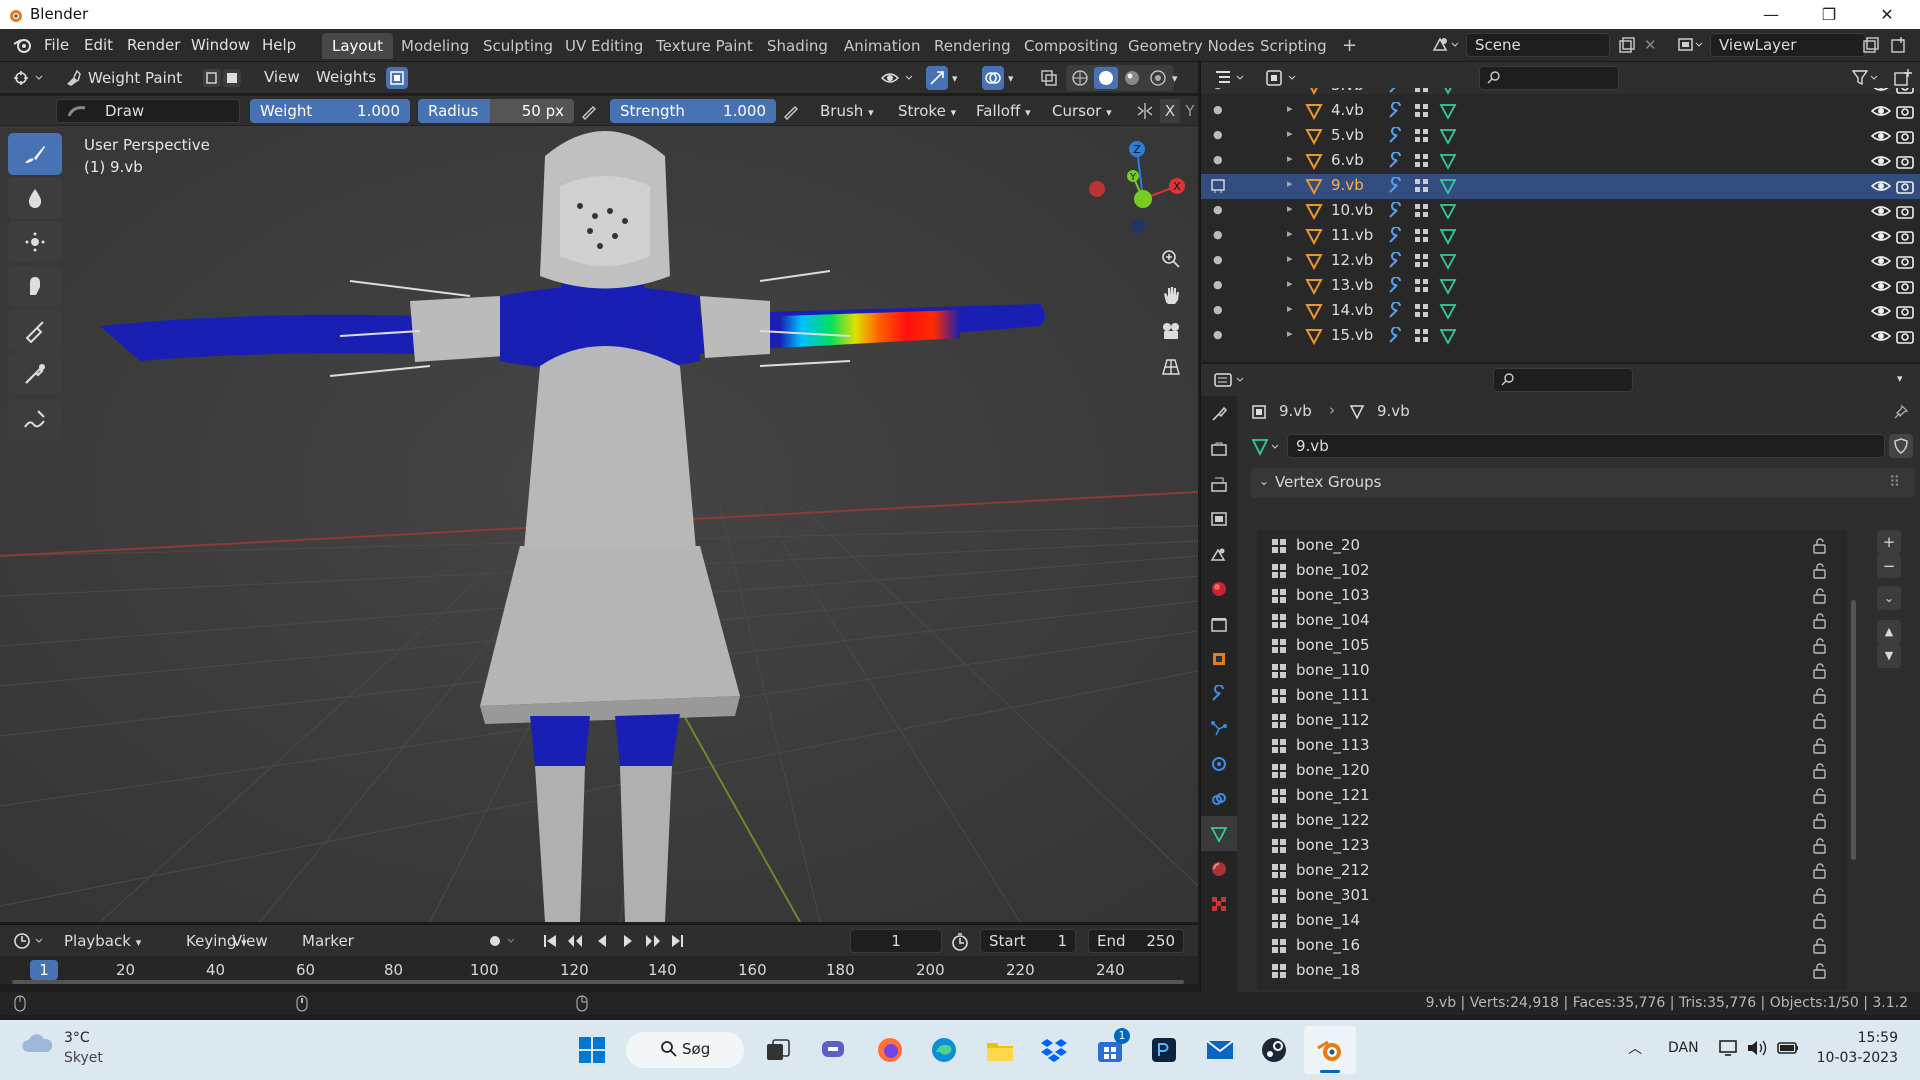  What do you see at coordinates (1548, 896) in the screenshot?
I see `vertex-group-item: bone_301` at bounding box center [1548, 896].